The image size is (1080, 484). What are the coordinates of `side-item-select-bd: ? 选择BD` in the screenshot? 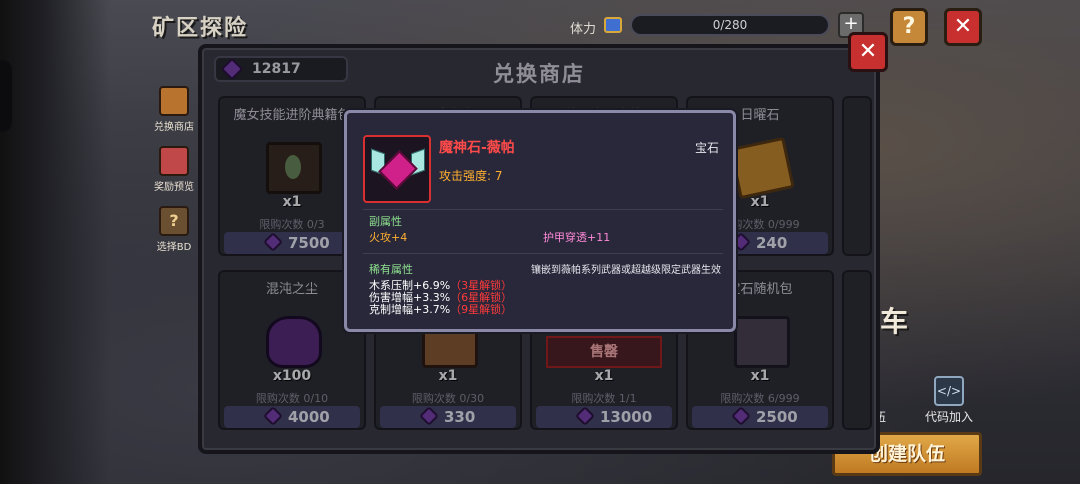 It's located at (174, 232).